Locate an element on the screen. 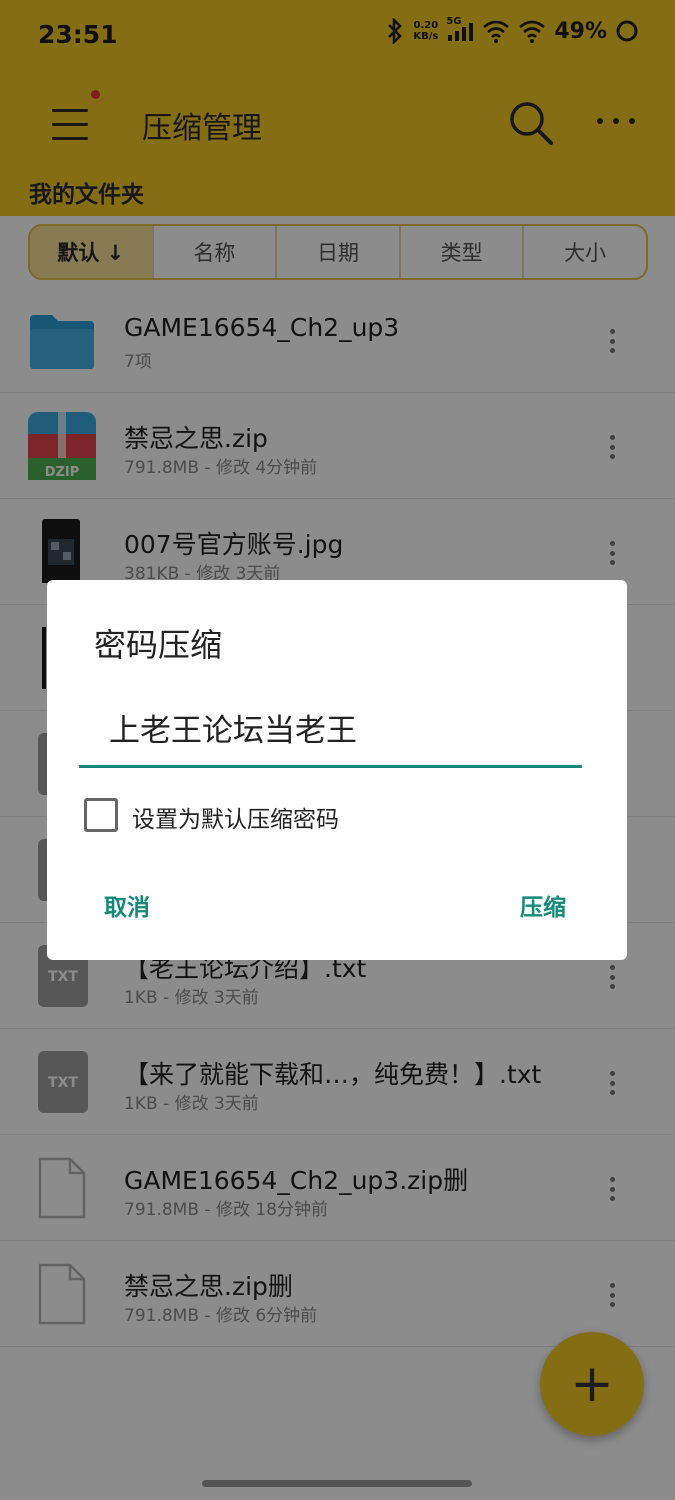 This screenshot has width=675, height=1500. checkbox-label: 设置为默认压缩密码 is located at coordinates (235, 820).